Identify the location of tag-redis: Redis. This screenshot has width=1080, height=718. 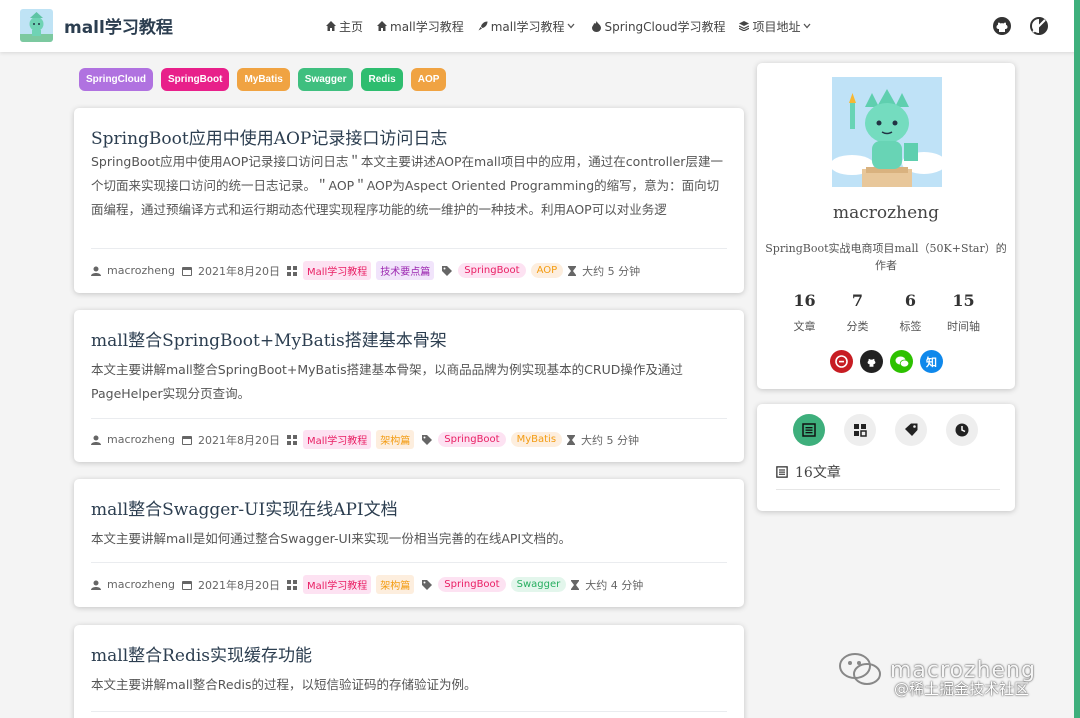
(382, 79).